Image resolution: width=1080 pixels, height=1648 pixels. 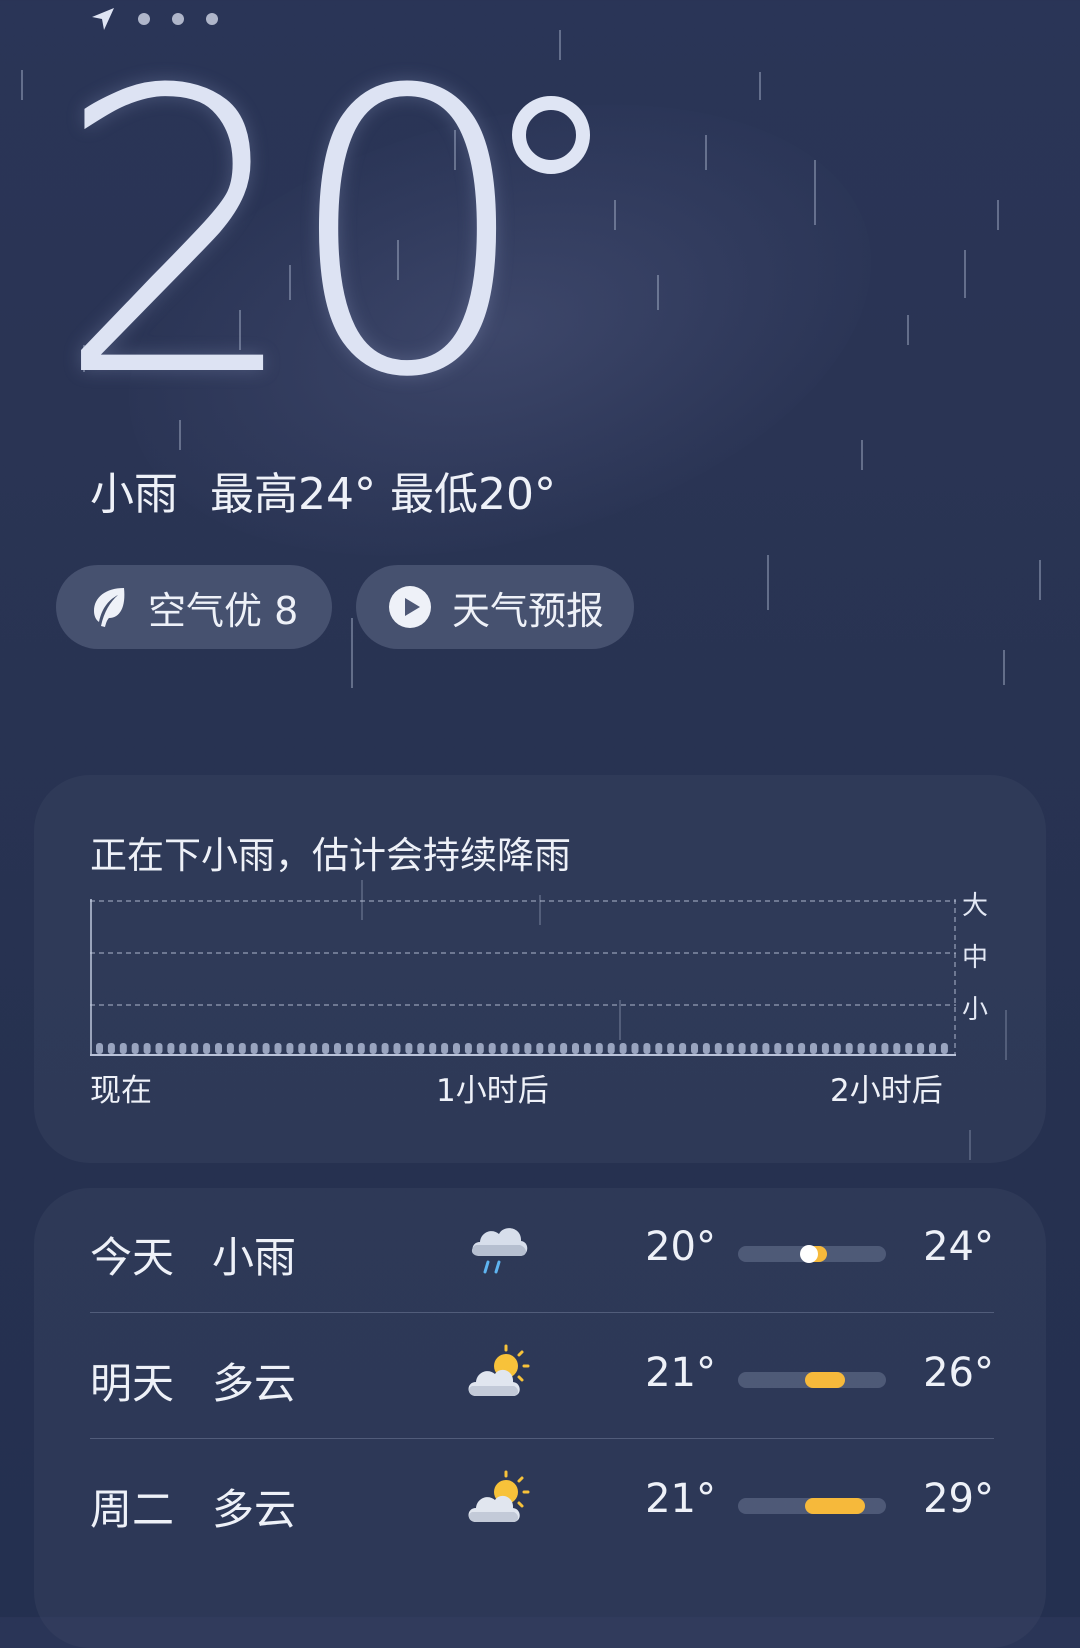 What do you see at coordinates (975, 1010) in the screenshot?
I see `level-light: 小` at bounding box center [975, 1010].